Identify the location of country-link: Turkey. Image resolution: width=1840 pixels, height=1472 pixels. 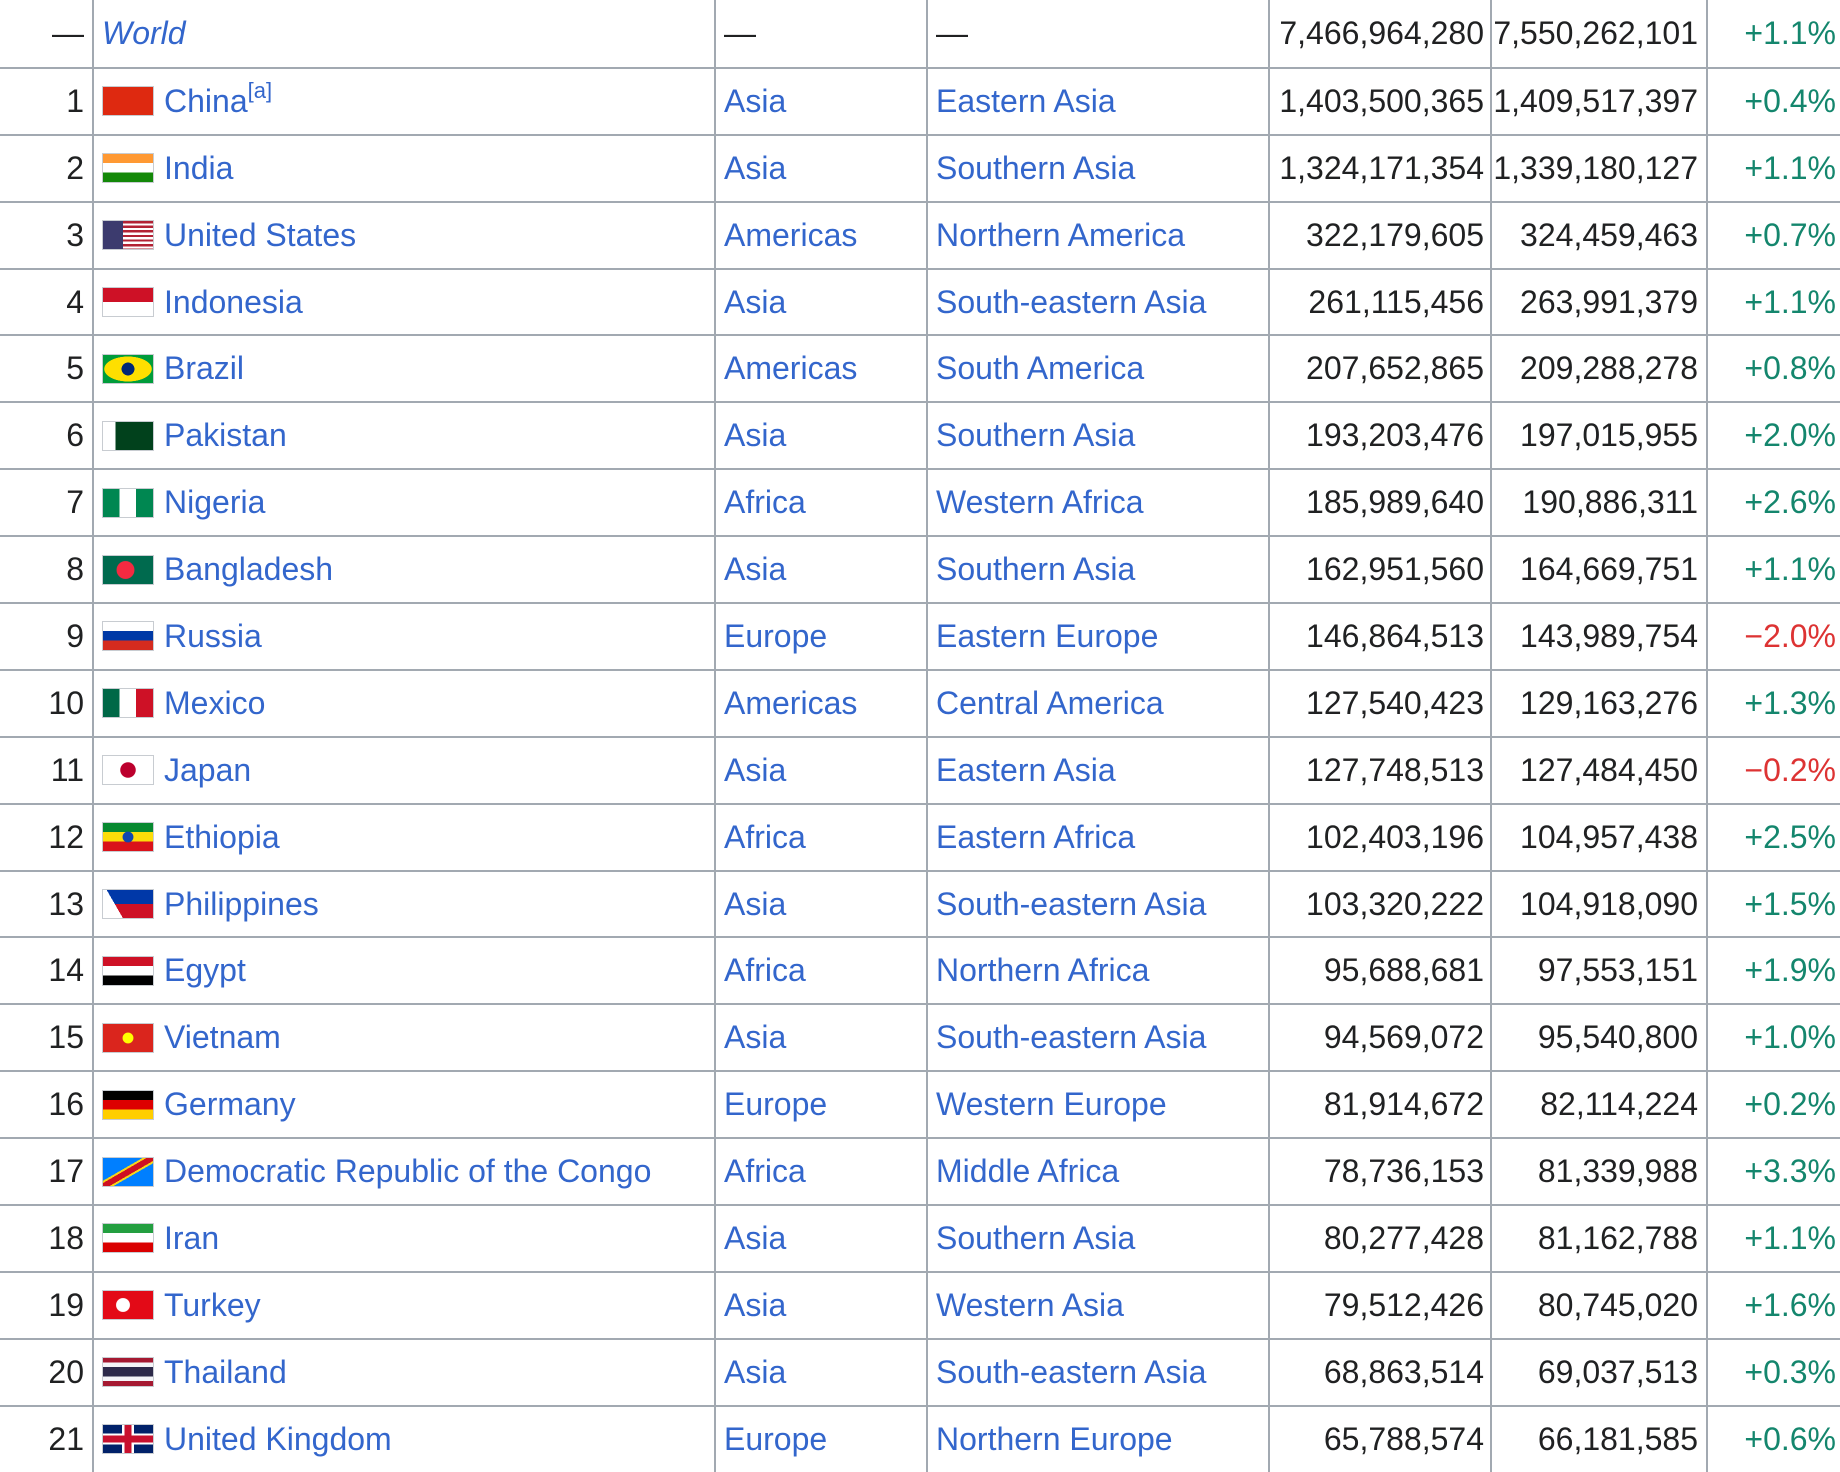
(212, 1305).